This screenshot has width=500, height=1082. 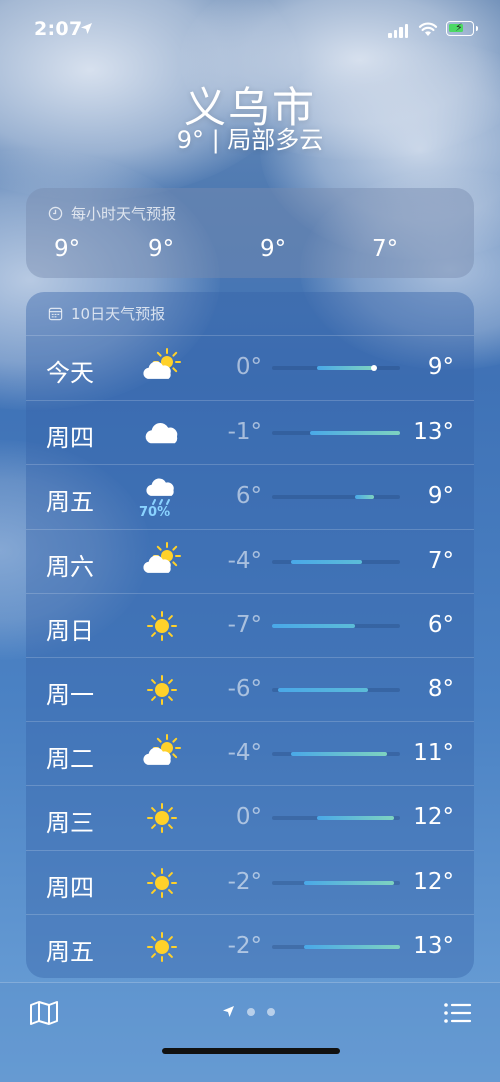 I want to click on high-temp: 8°, so click(x=440, y=689).